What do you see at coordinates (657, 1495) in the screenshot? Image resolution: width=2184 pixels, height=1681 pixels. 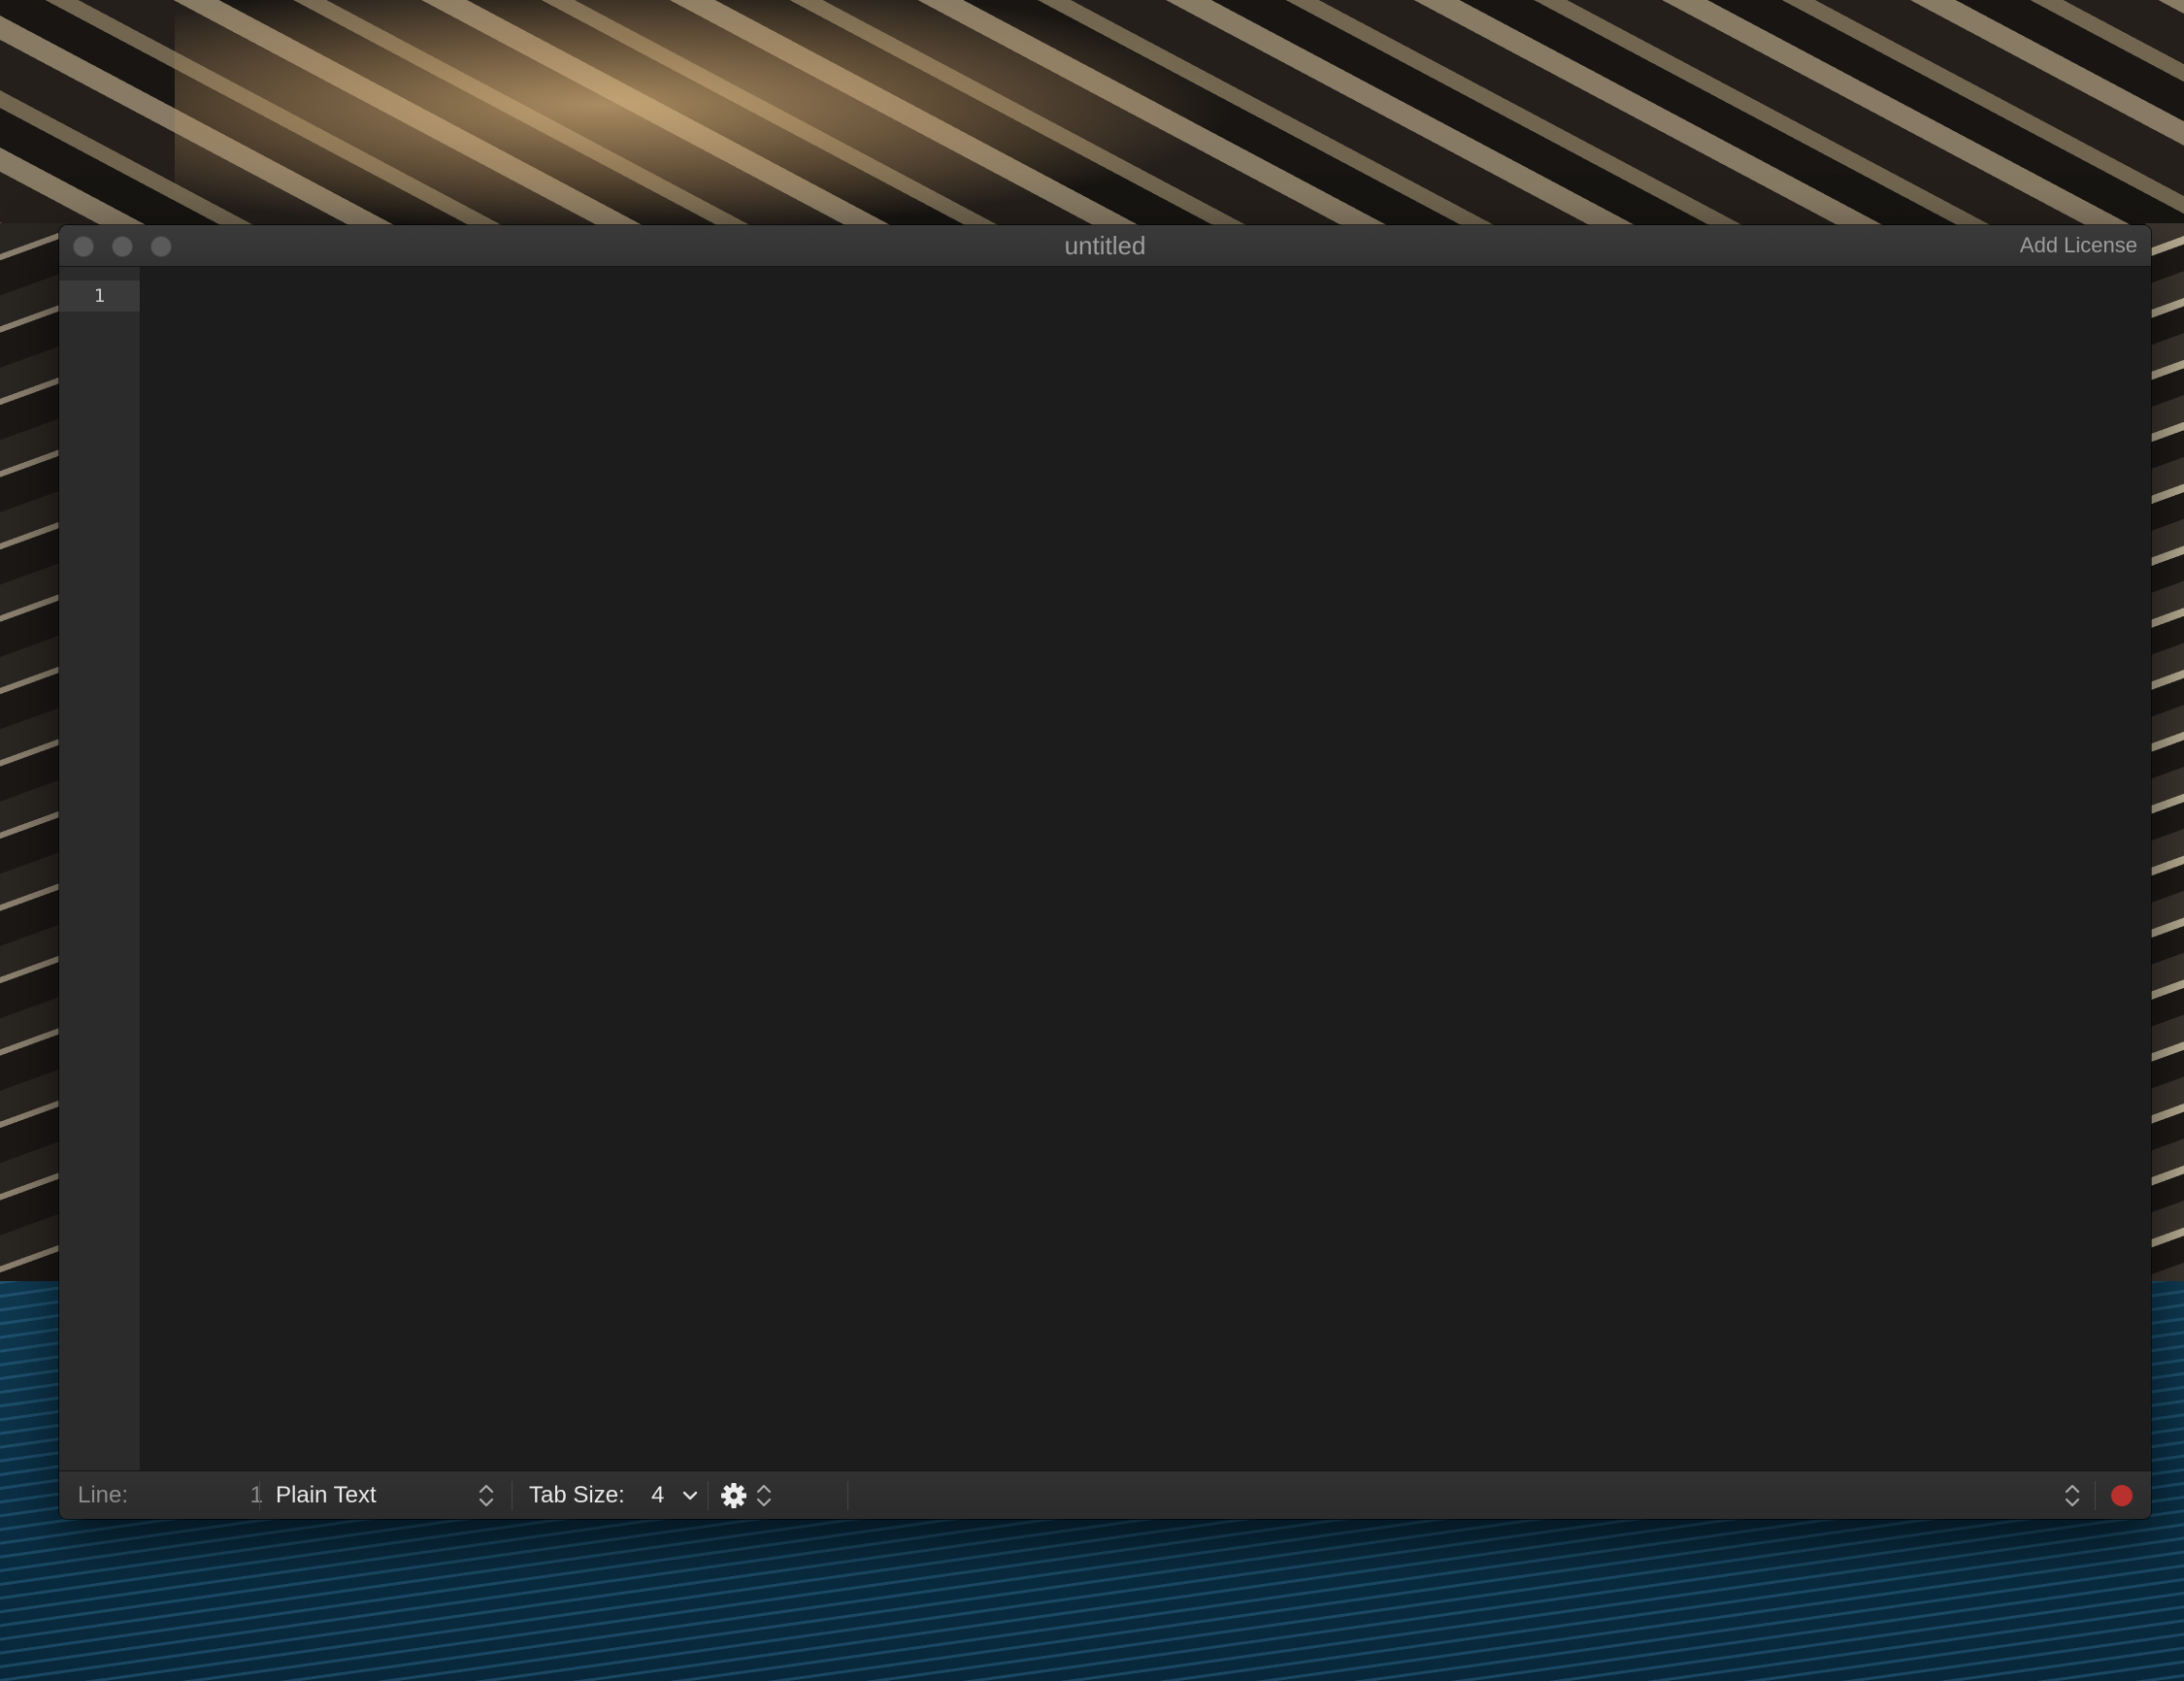 I see `tab-size-value: 4` at bounding box center [657, 1495].